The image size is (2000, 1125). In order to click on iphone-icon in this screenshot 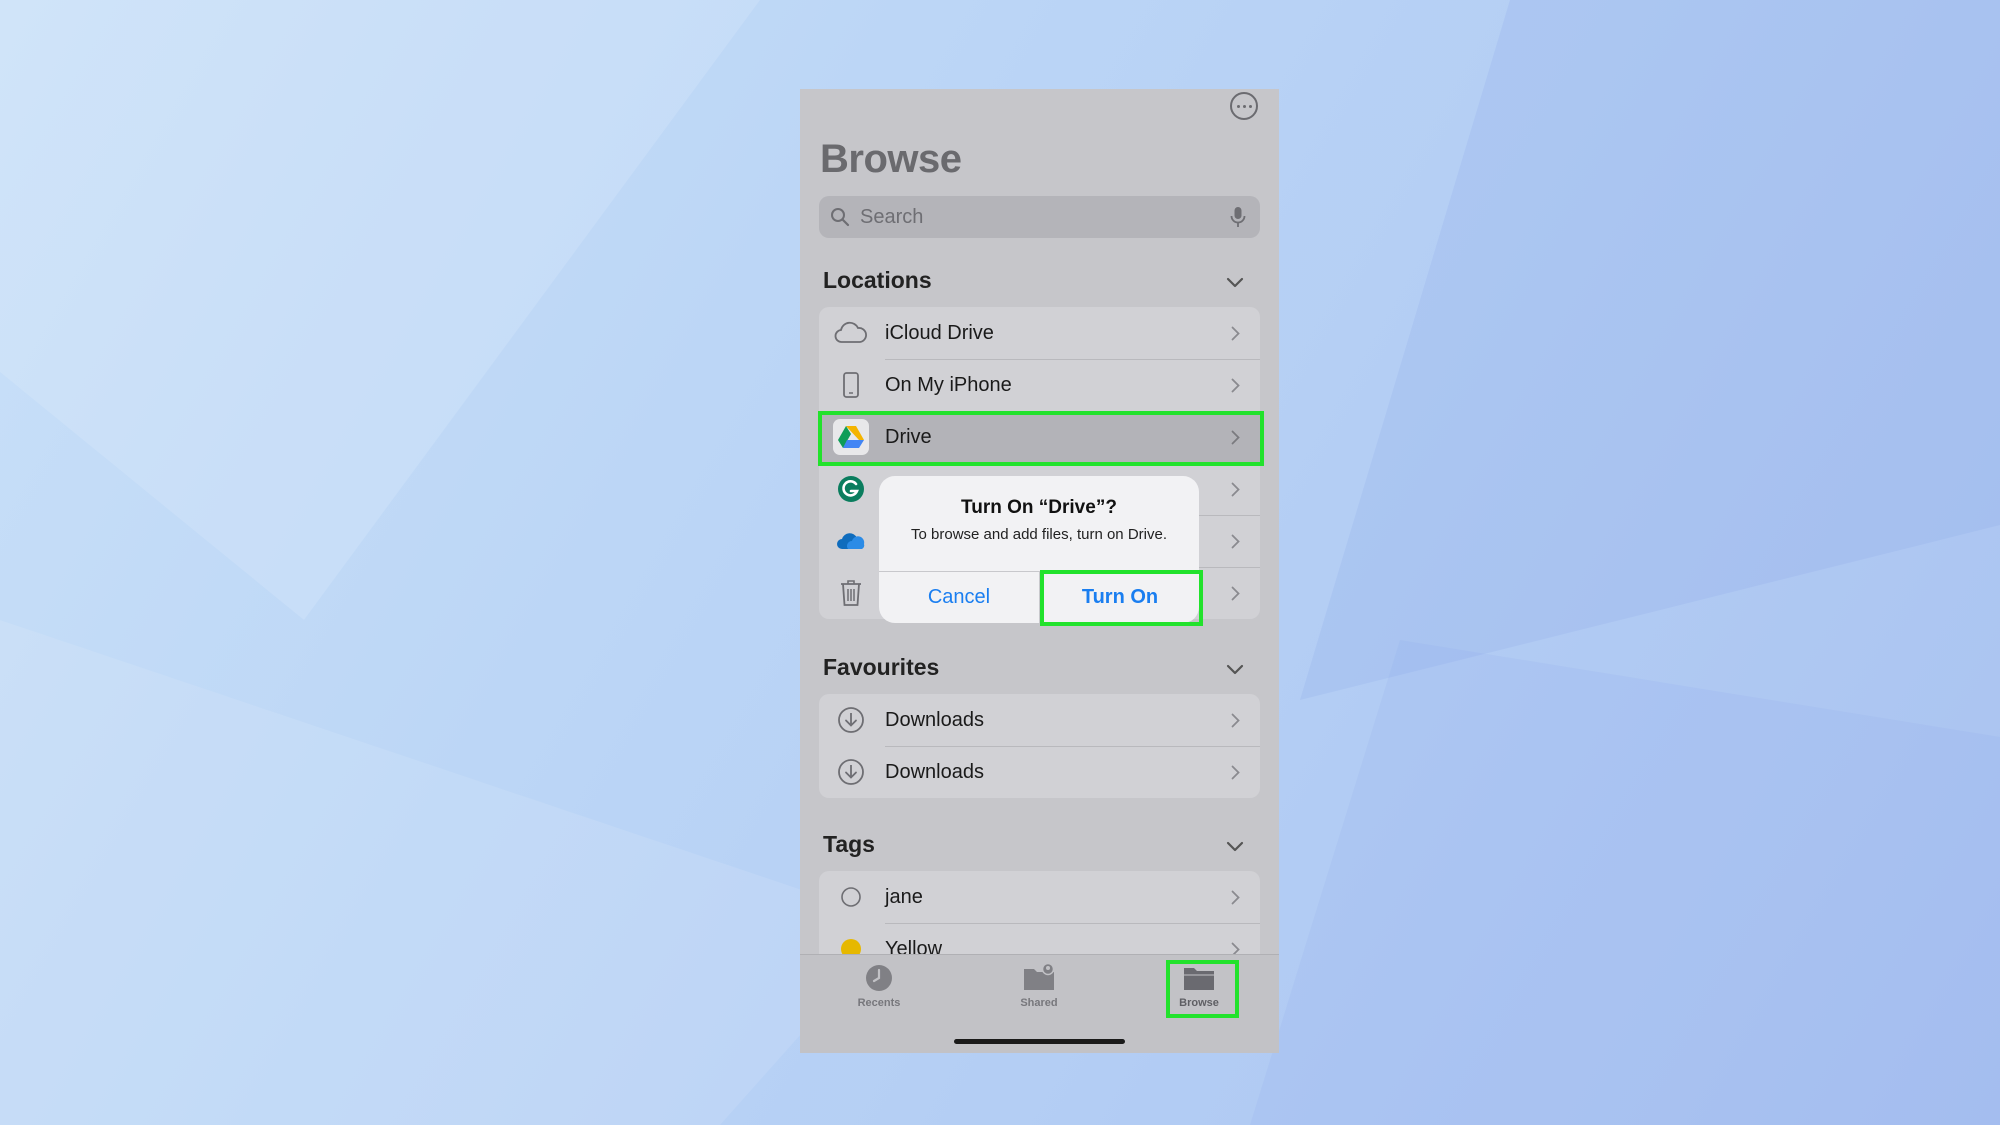, I will do `click(851, 385)`.